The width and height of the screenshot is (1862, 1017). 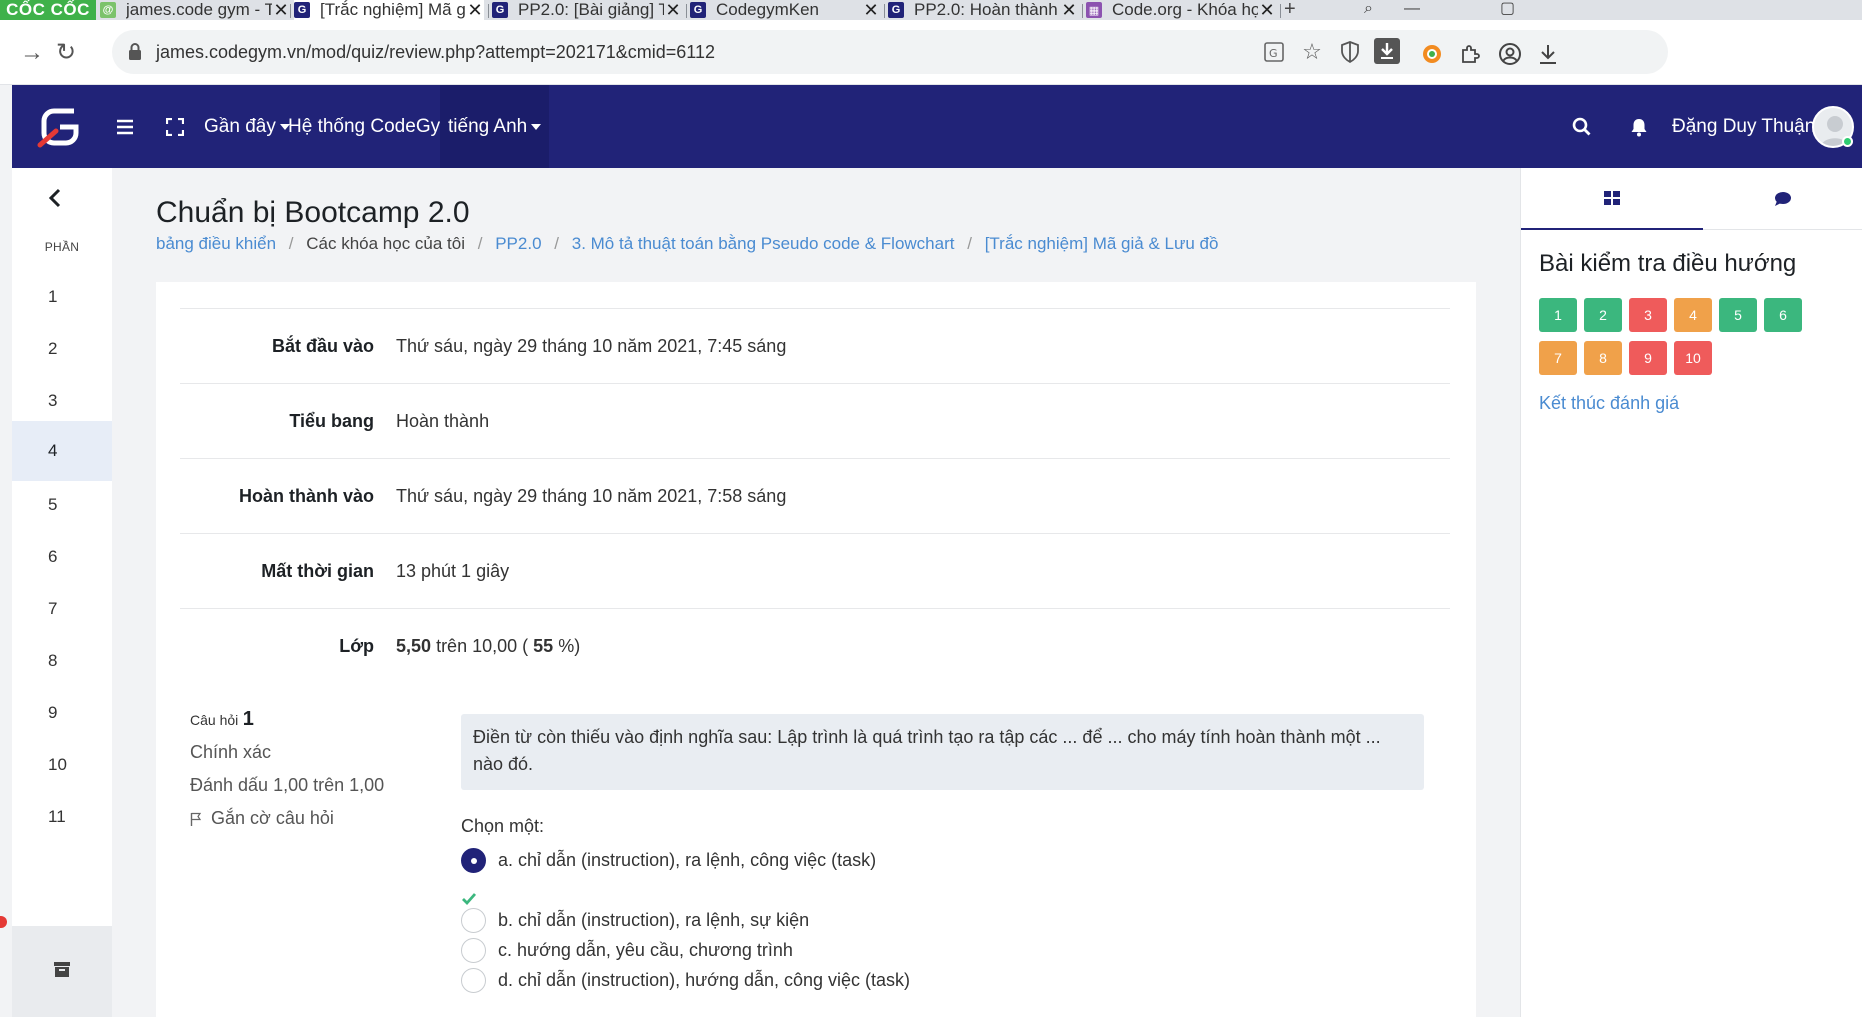 I want to click on breadcrumb-course: PP2.0, so click(x=518, y=243).